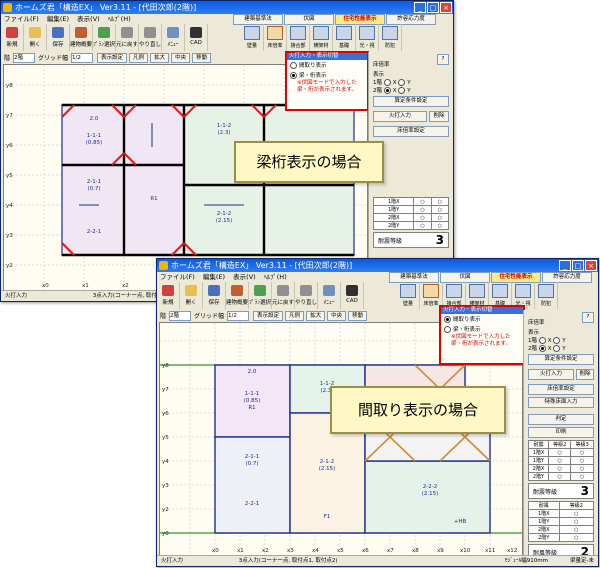 The height and width of the screenshot is (568, 600). Describe the element at coordinates (411, 82) in the screenshot. I see `floor-selector: 表示 1階 X Y 2階 X Y` at that location.